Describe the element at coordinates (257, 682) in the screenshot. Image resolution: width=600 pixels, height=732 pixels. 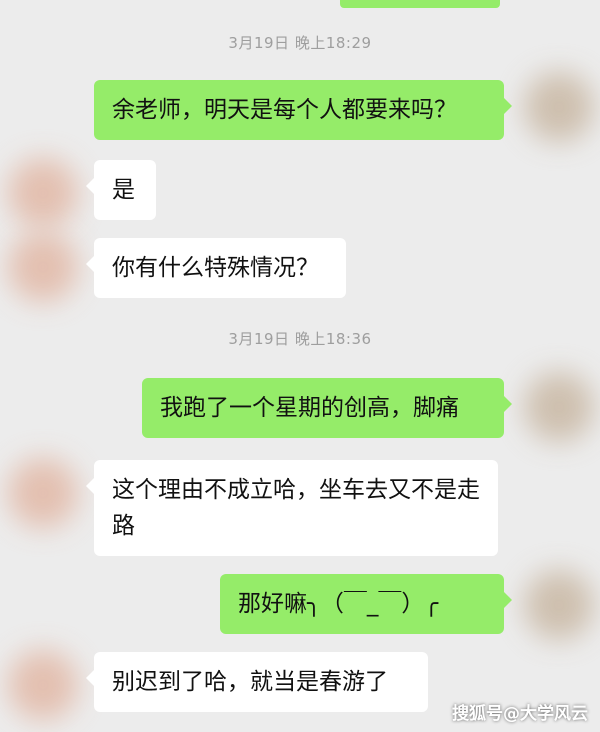
I see `message-bubble-incoming: 别迟到了哈，就当是春游了` at that location.